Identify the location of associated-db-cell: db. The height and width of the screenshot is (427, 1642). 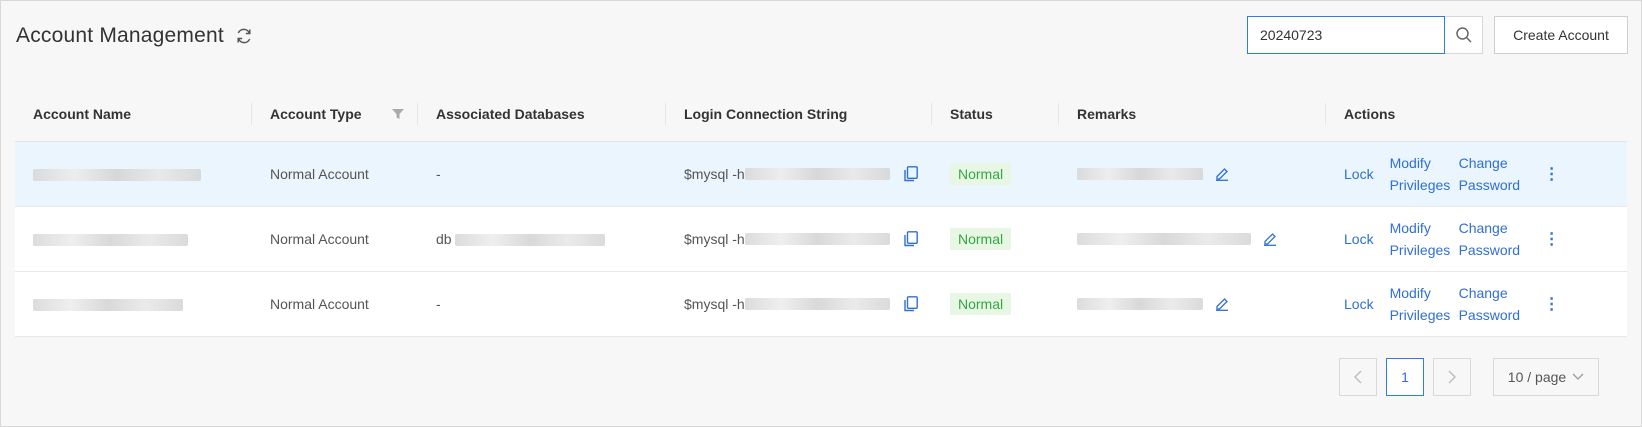
(542, 239).